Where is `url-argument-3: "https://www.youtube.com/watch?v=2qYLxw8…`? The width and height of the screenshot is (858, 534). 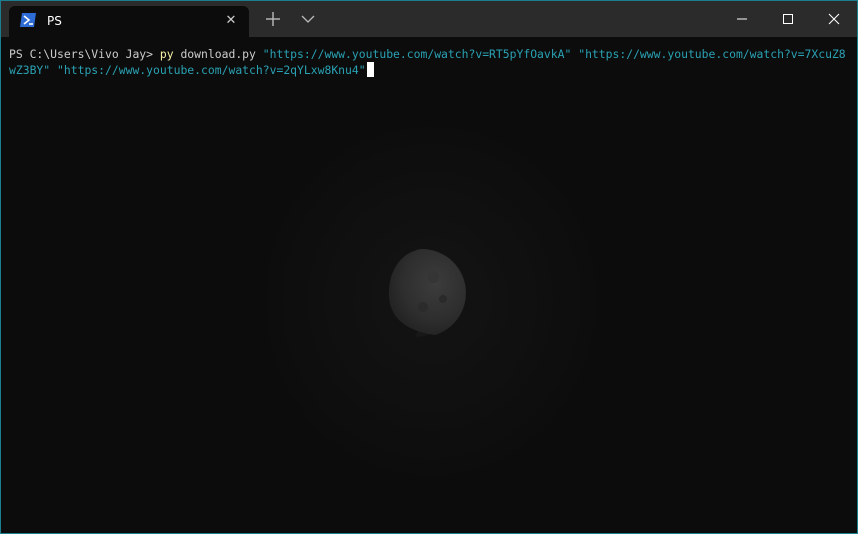
url-argument-3: "https://www.youtube.com/watch?v=2qYLxw8… is located at coordinates (208, 70).